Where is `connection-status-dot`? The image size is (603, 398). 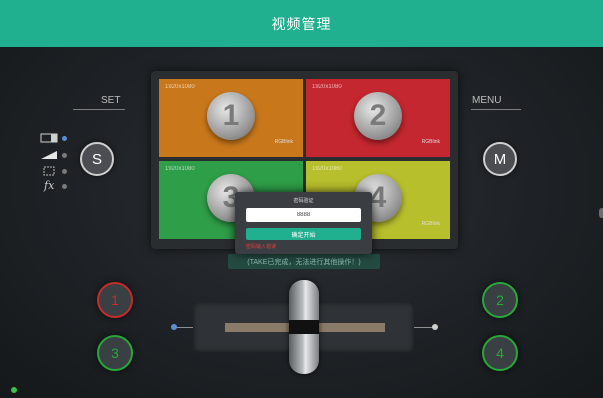
connection-status-dot is located at coordinates (14, 390).